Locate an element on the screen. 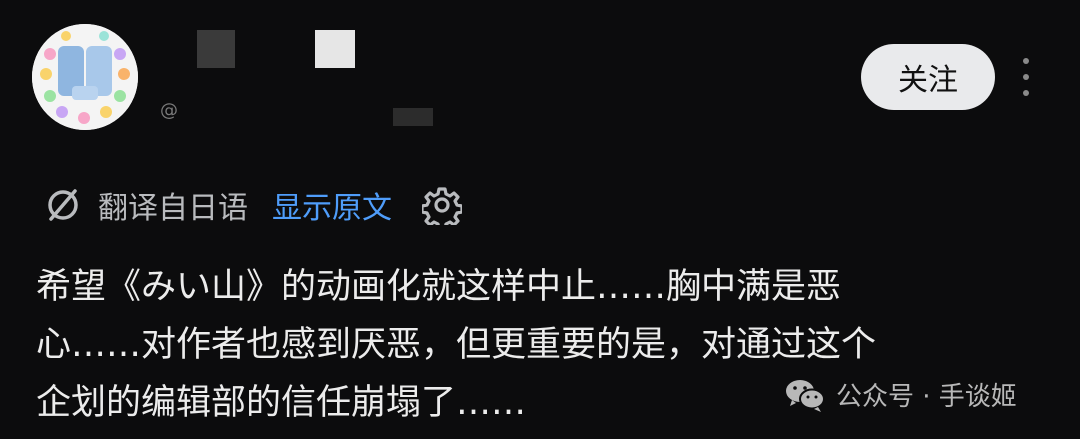 The height and width of the screenshot is (439, 1080). gear-icon is located at coordinates (442, 205).